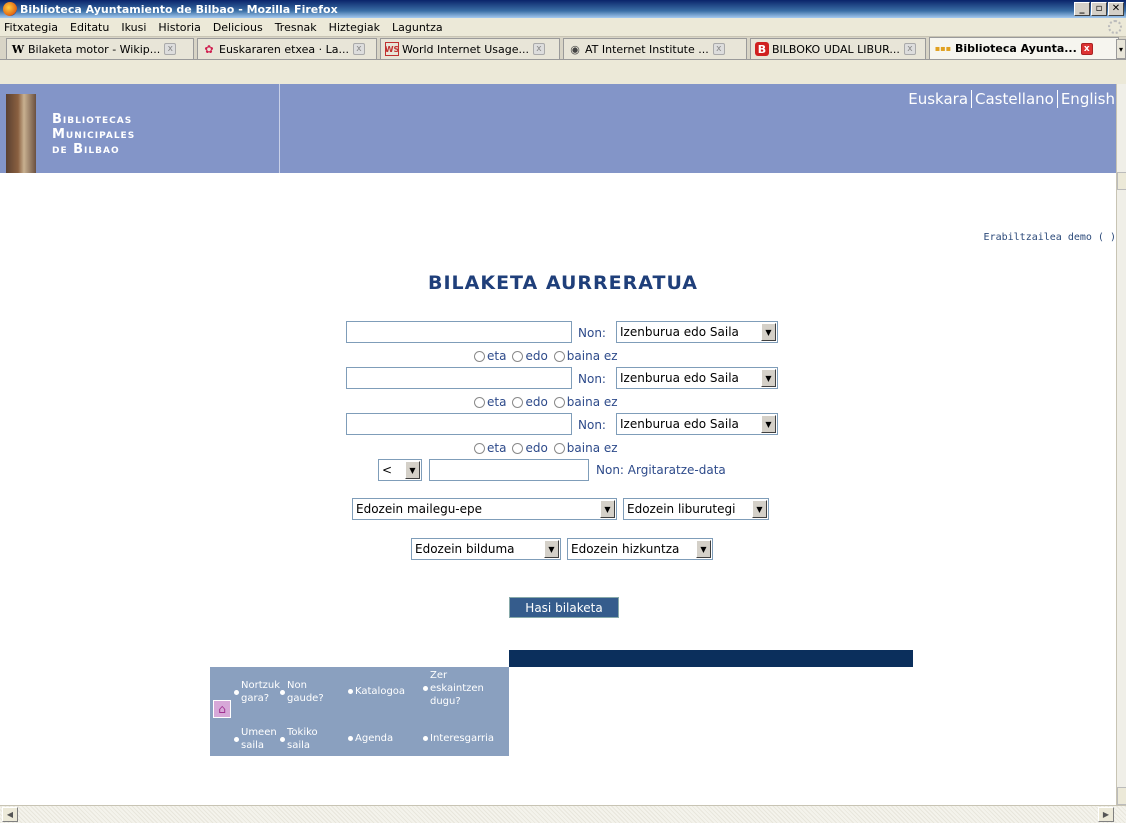  I want to click on nav-tokiko-saila: Tokiko saila, so click(299, 739).